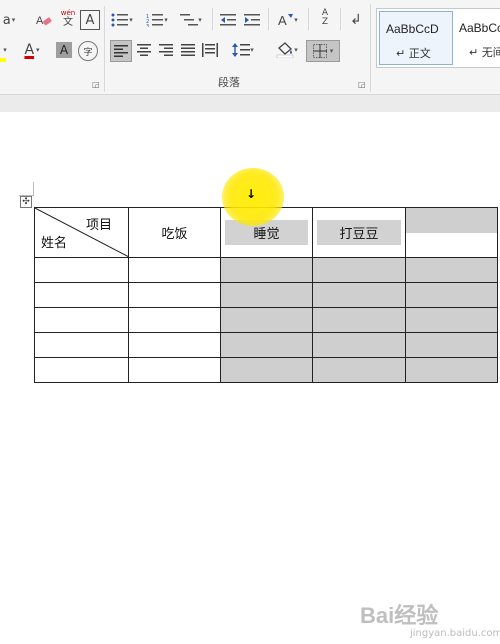 The height and width of the screenshot is (644, 500). What do you see at coordinates (476, 37) in the screenshot?
I see `style-no-spacing: AaBbCcD ↵ 无间` at bounding box center [476, 37].